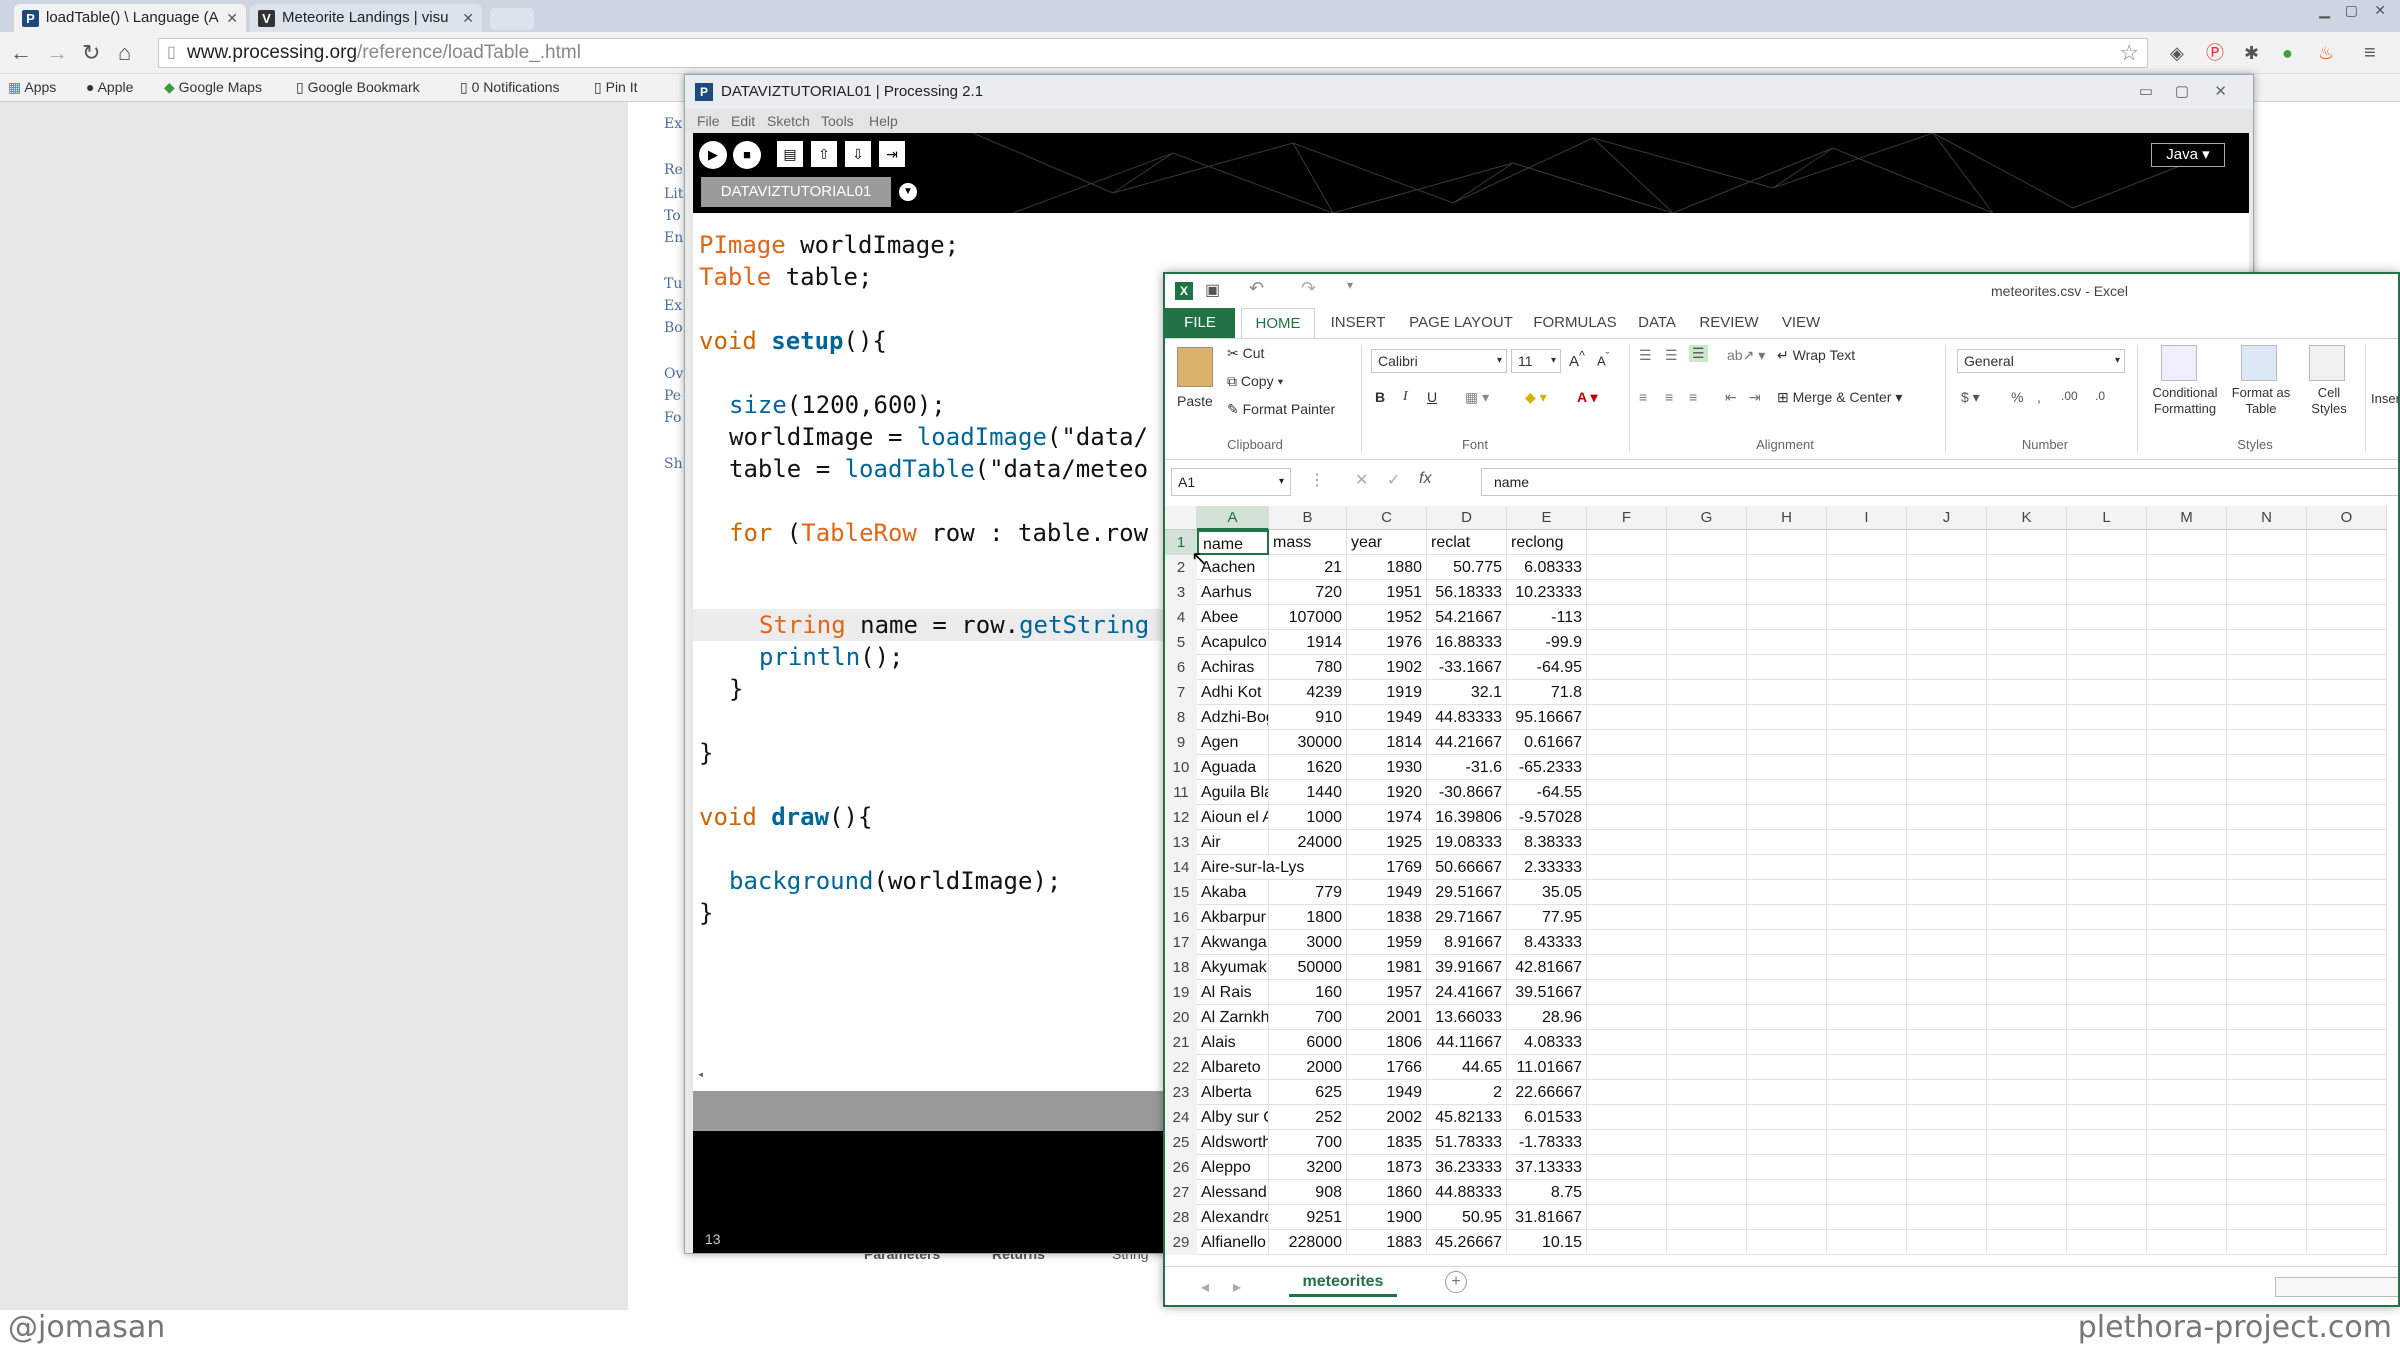  Describe the element at coordinates (1547, 1067) in the screenshot. I see `data-cell: 11.01667` at that location.